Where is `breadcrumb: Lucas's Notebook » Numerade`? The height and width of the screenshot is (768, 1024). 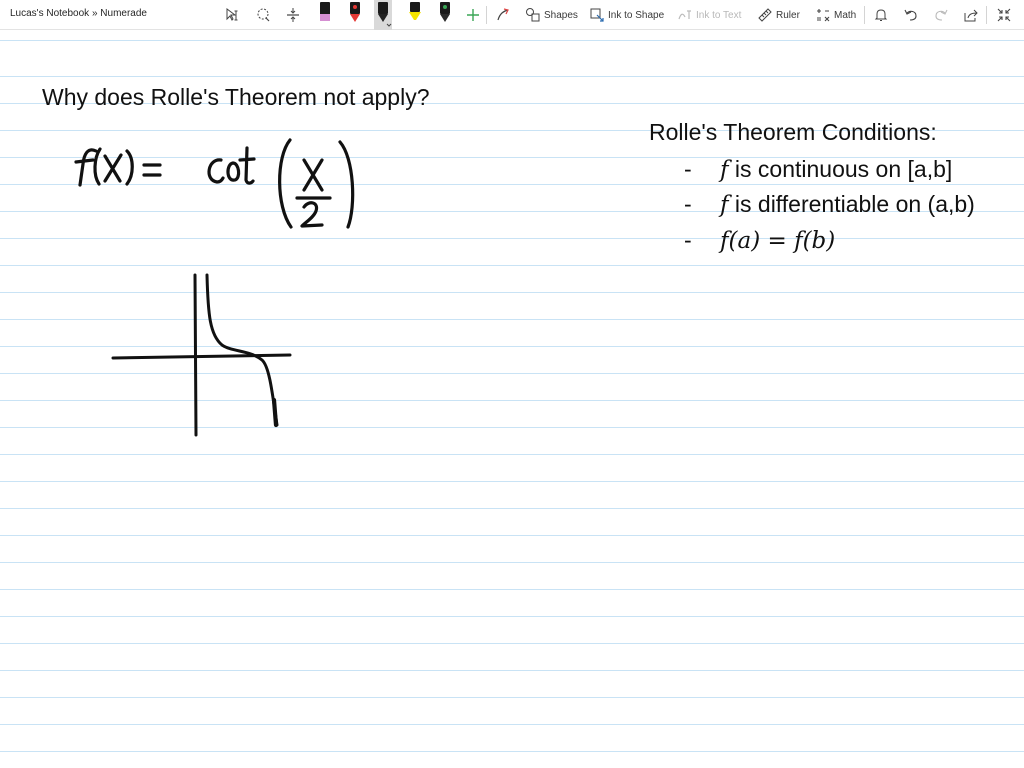 breadcrumb: Lucas's Notebook » Numerade is located at coordinates (78, 13).